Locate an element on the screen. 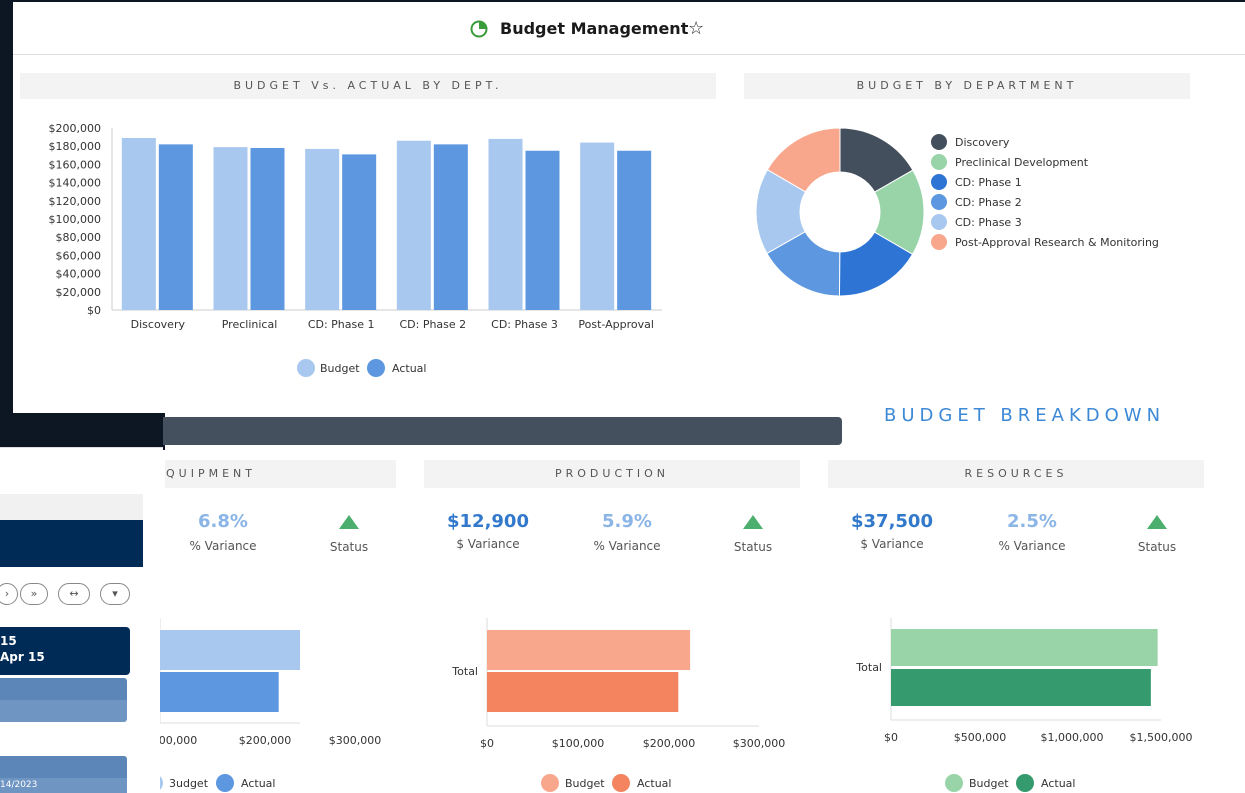 The image size is (1245, 793). dashboard-header: Budget Management ☆ is located at coordinates (629, 28).